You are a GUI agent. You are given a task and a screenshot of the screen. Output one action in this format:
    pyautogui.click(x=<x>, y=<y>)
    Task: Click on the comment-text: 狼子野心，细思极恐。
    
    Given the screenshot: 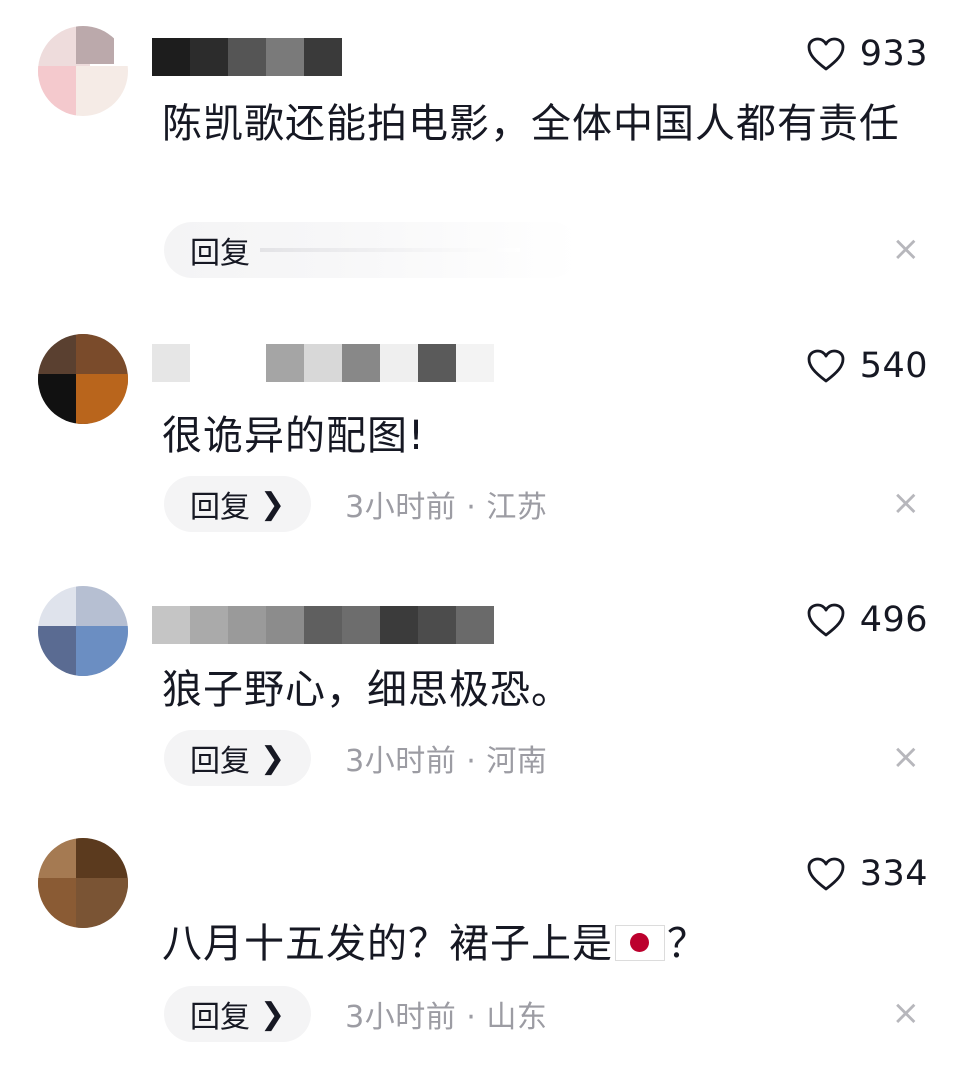 What is the action you would take?
    pyautogui.click(x=367, y=690)
    